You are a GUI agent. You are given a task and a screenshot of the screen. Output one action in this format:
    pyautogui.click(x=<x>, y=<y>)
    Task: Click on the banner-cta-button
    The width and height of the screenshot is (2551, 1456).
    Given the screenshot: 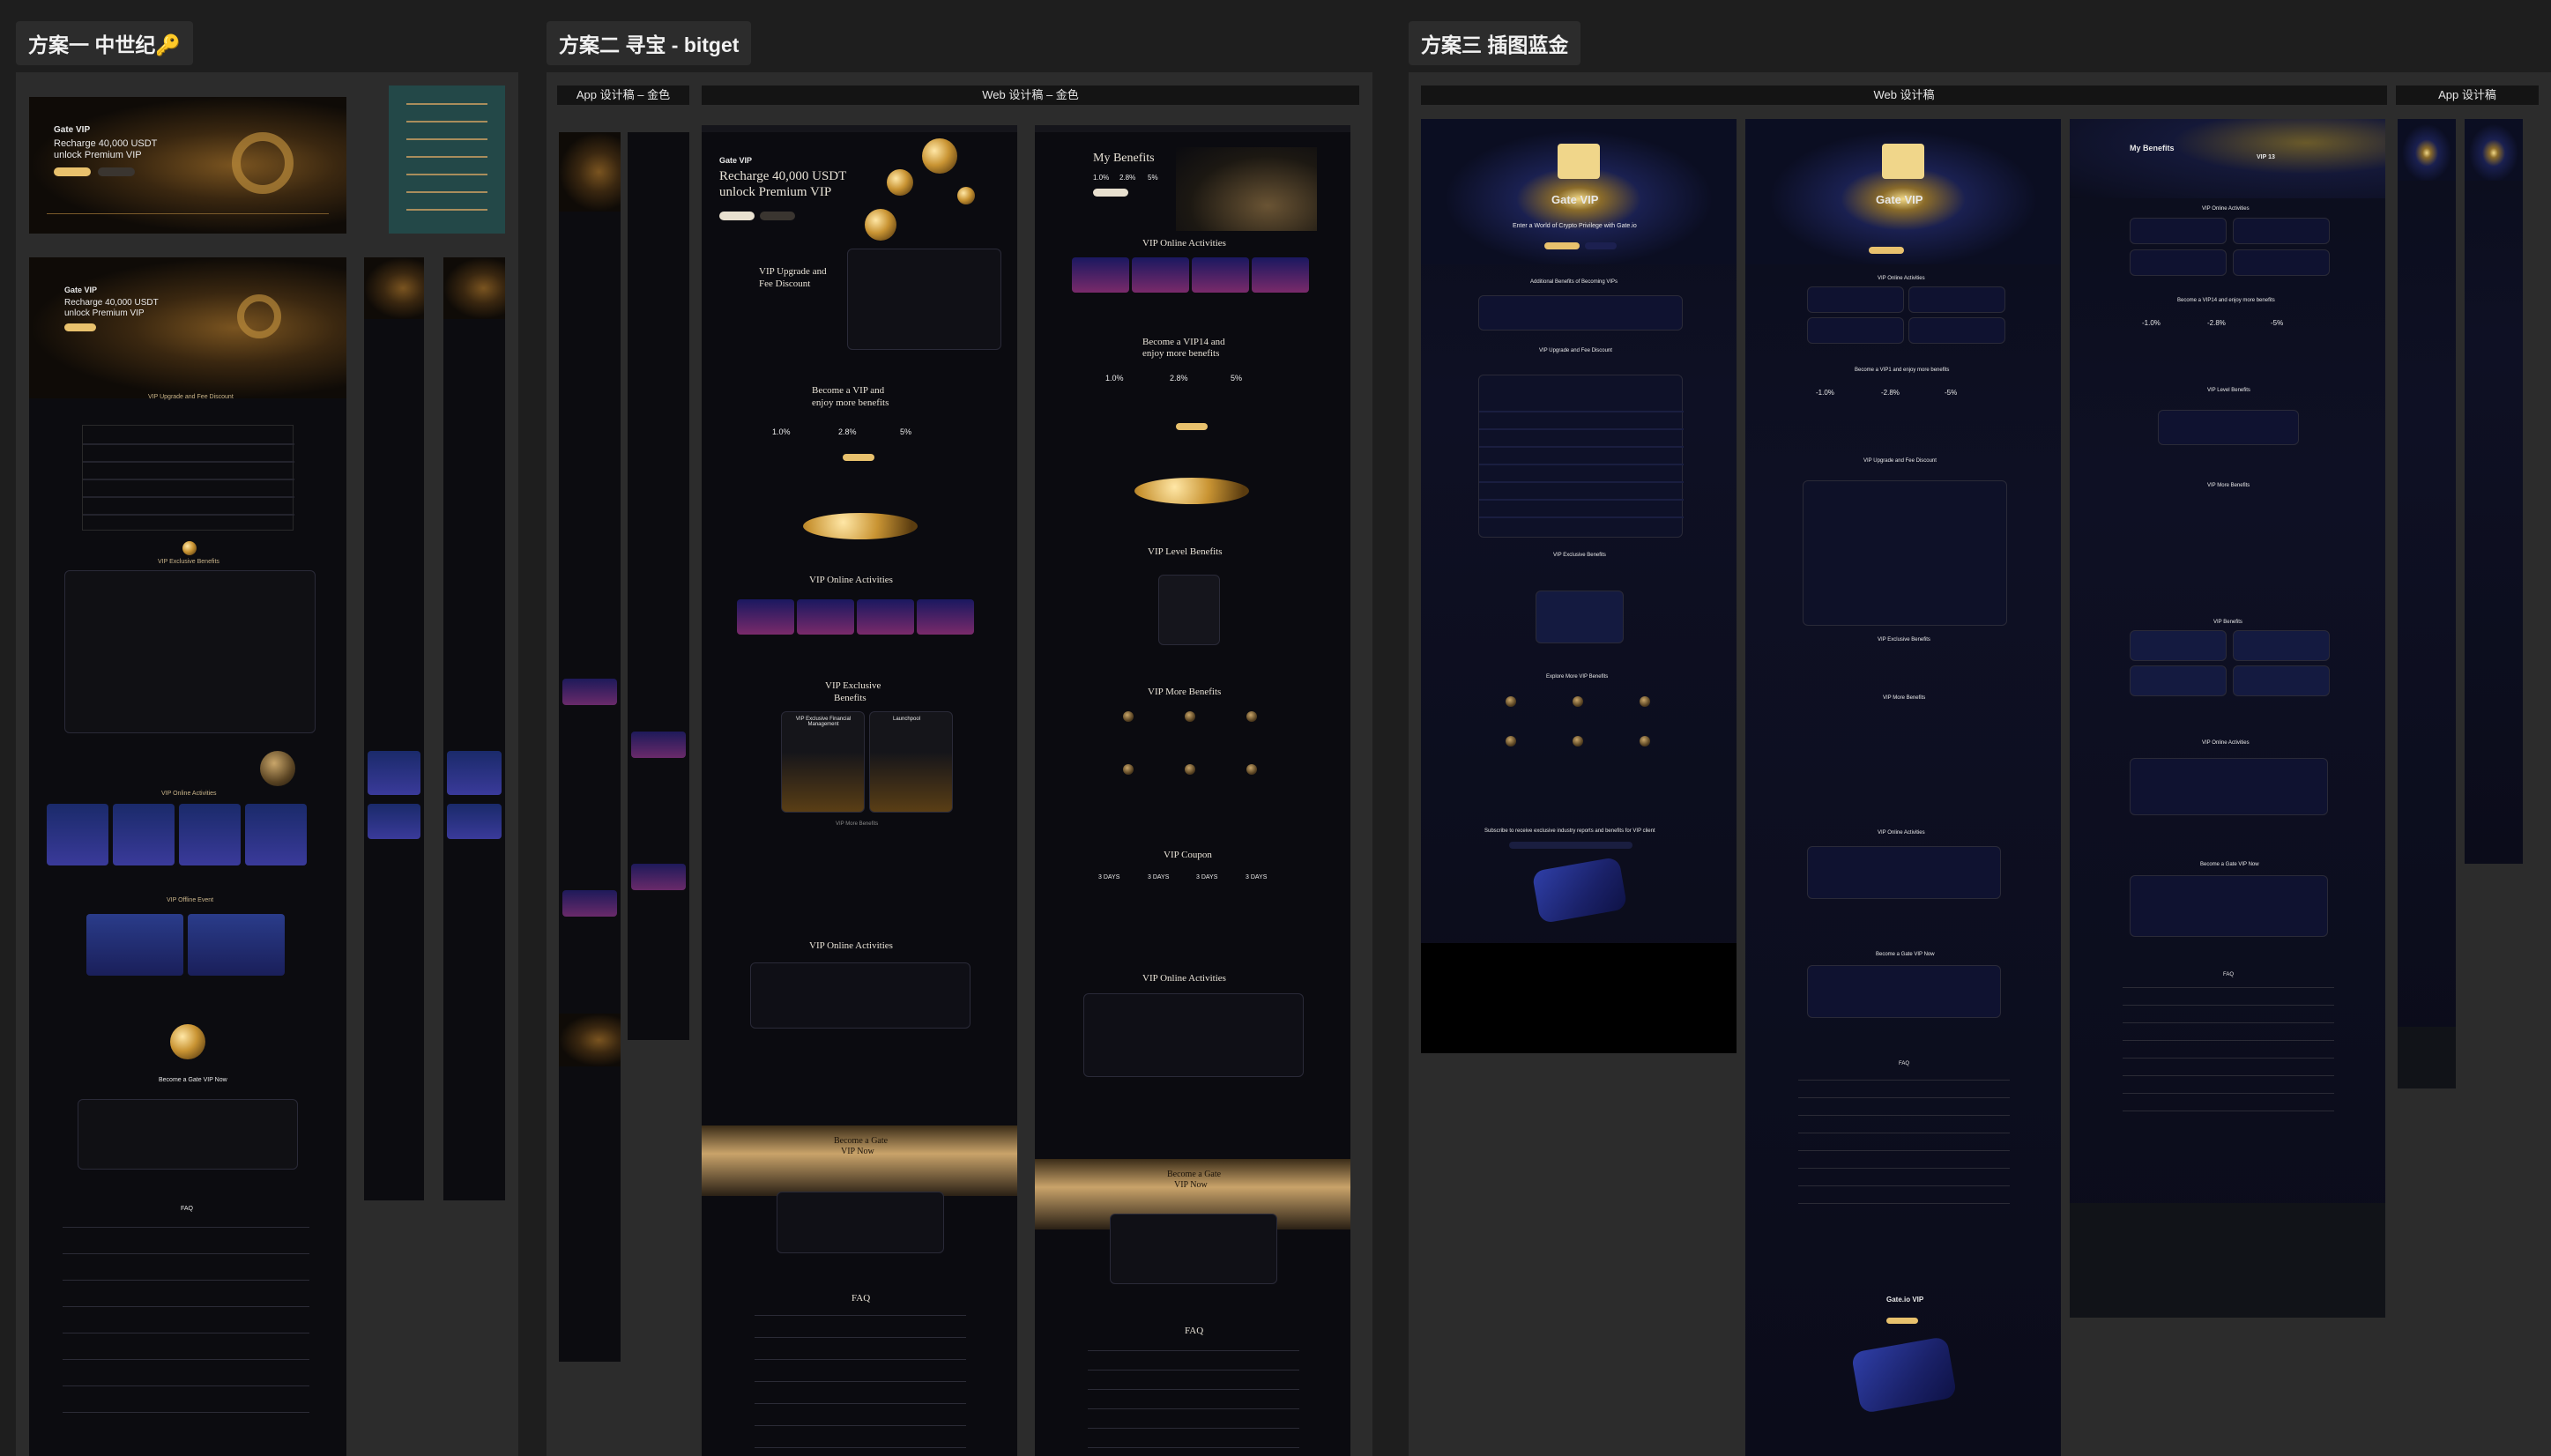 What is the action you would take?
    pyautogui.click(x=72, y=171)
    